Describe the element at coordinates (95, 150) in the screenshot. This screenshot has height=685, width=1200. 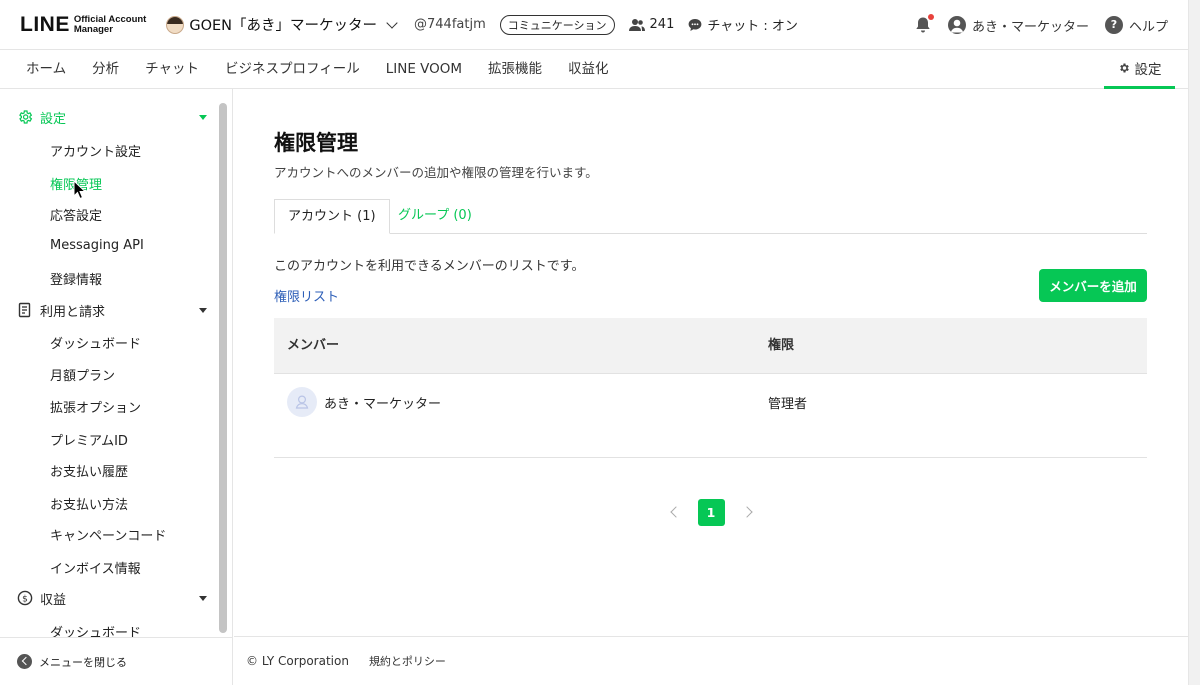
I see `sidebar-item-account-settings: アカウント設定` at that location.